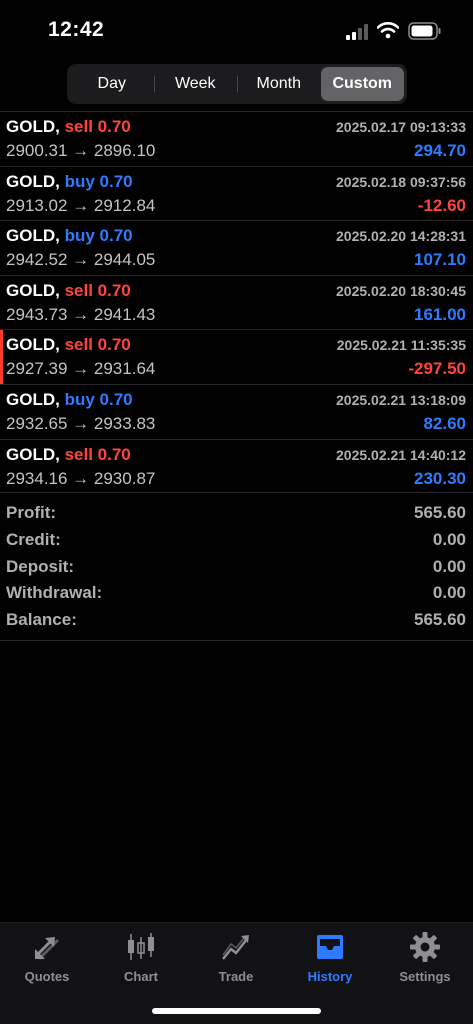 The image size is (473, 1024). I want to click on trade-trend-icon, so click(235, 947).